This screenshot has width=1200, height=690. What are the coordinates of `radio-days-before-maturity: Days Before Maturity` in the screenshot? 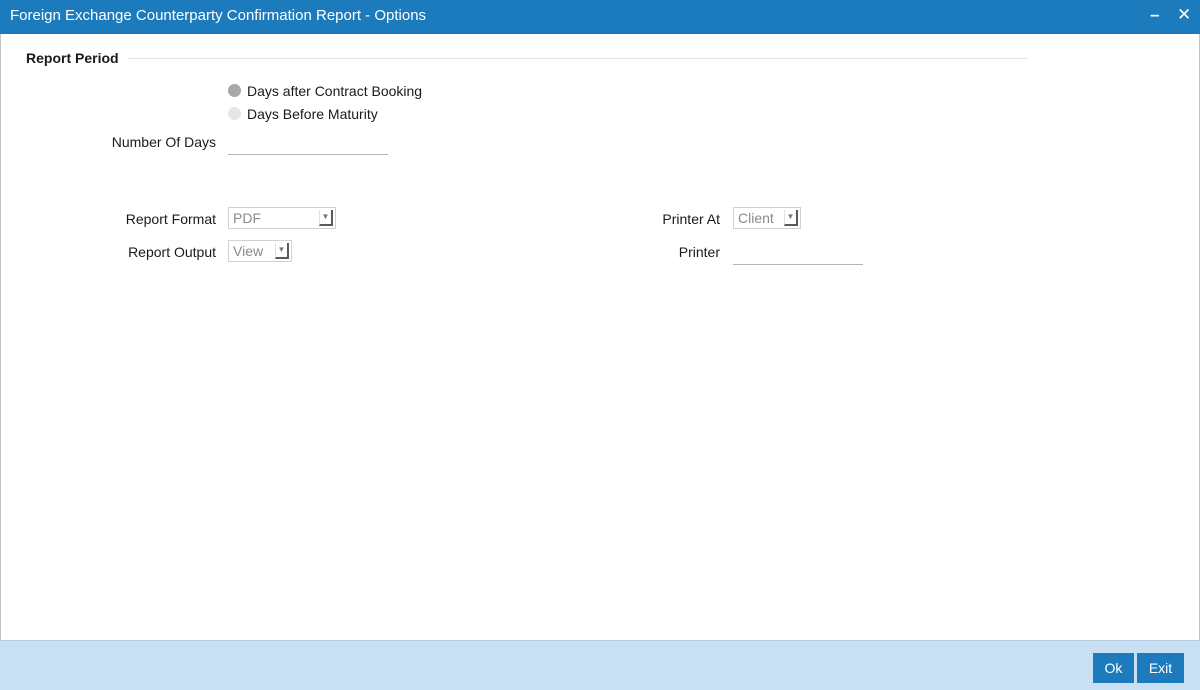 It's located at (303, 114).